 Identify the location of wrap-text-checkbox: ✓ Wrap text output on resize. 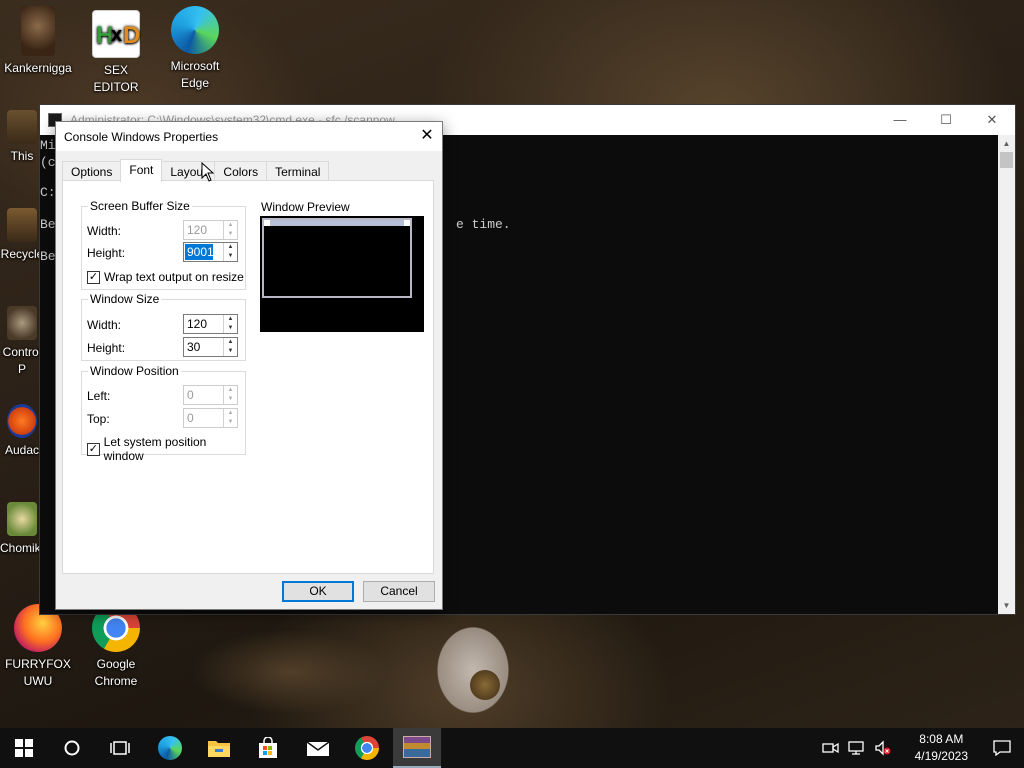
(165, 277).